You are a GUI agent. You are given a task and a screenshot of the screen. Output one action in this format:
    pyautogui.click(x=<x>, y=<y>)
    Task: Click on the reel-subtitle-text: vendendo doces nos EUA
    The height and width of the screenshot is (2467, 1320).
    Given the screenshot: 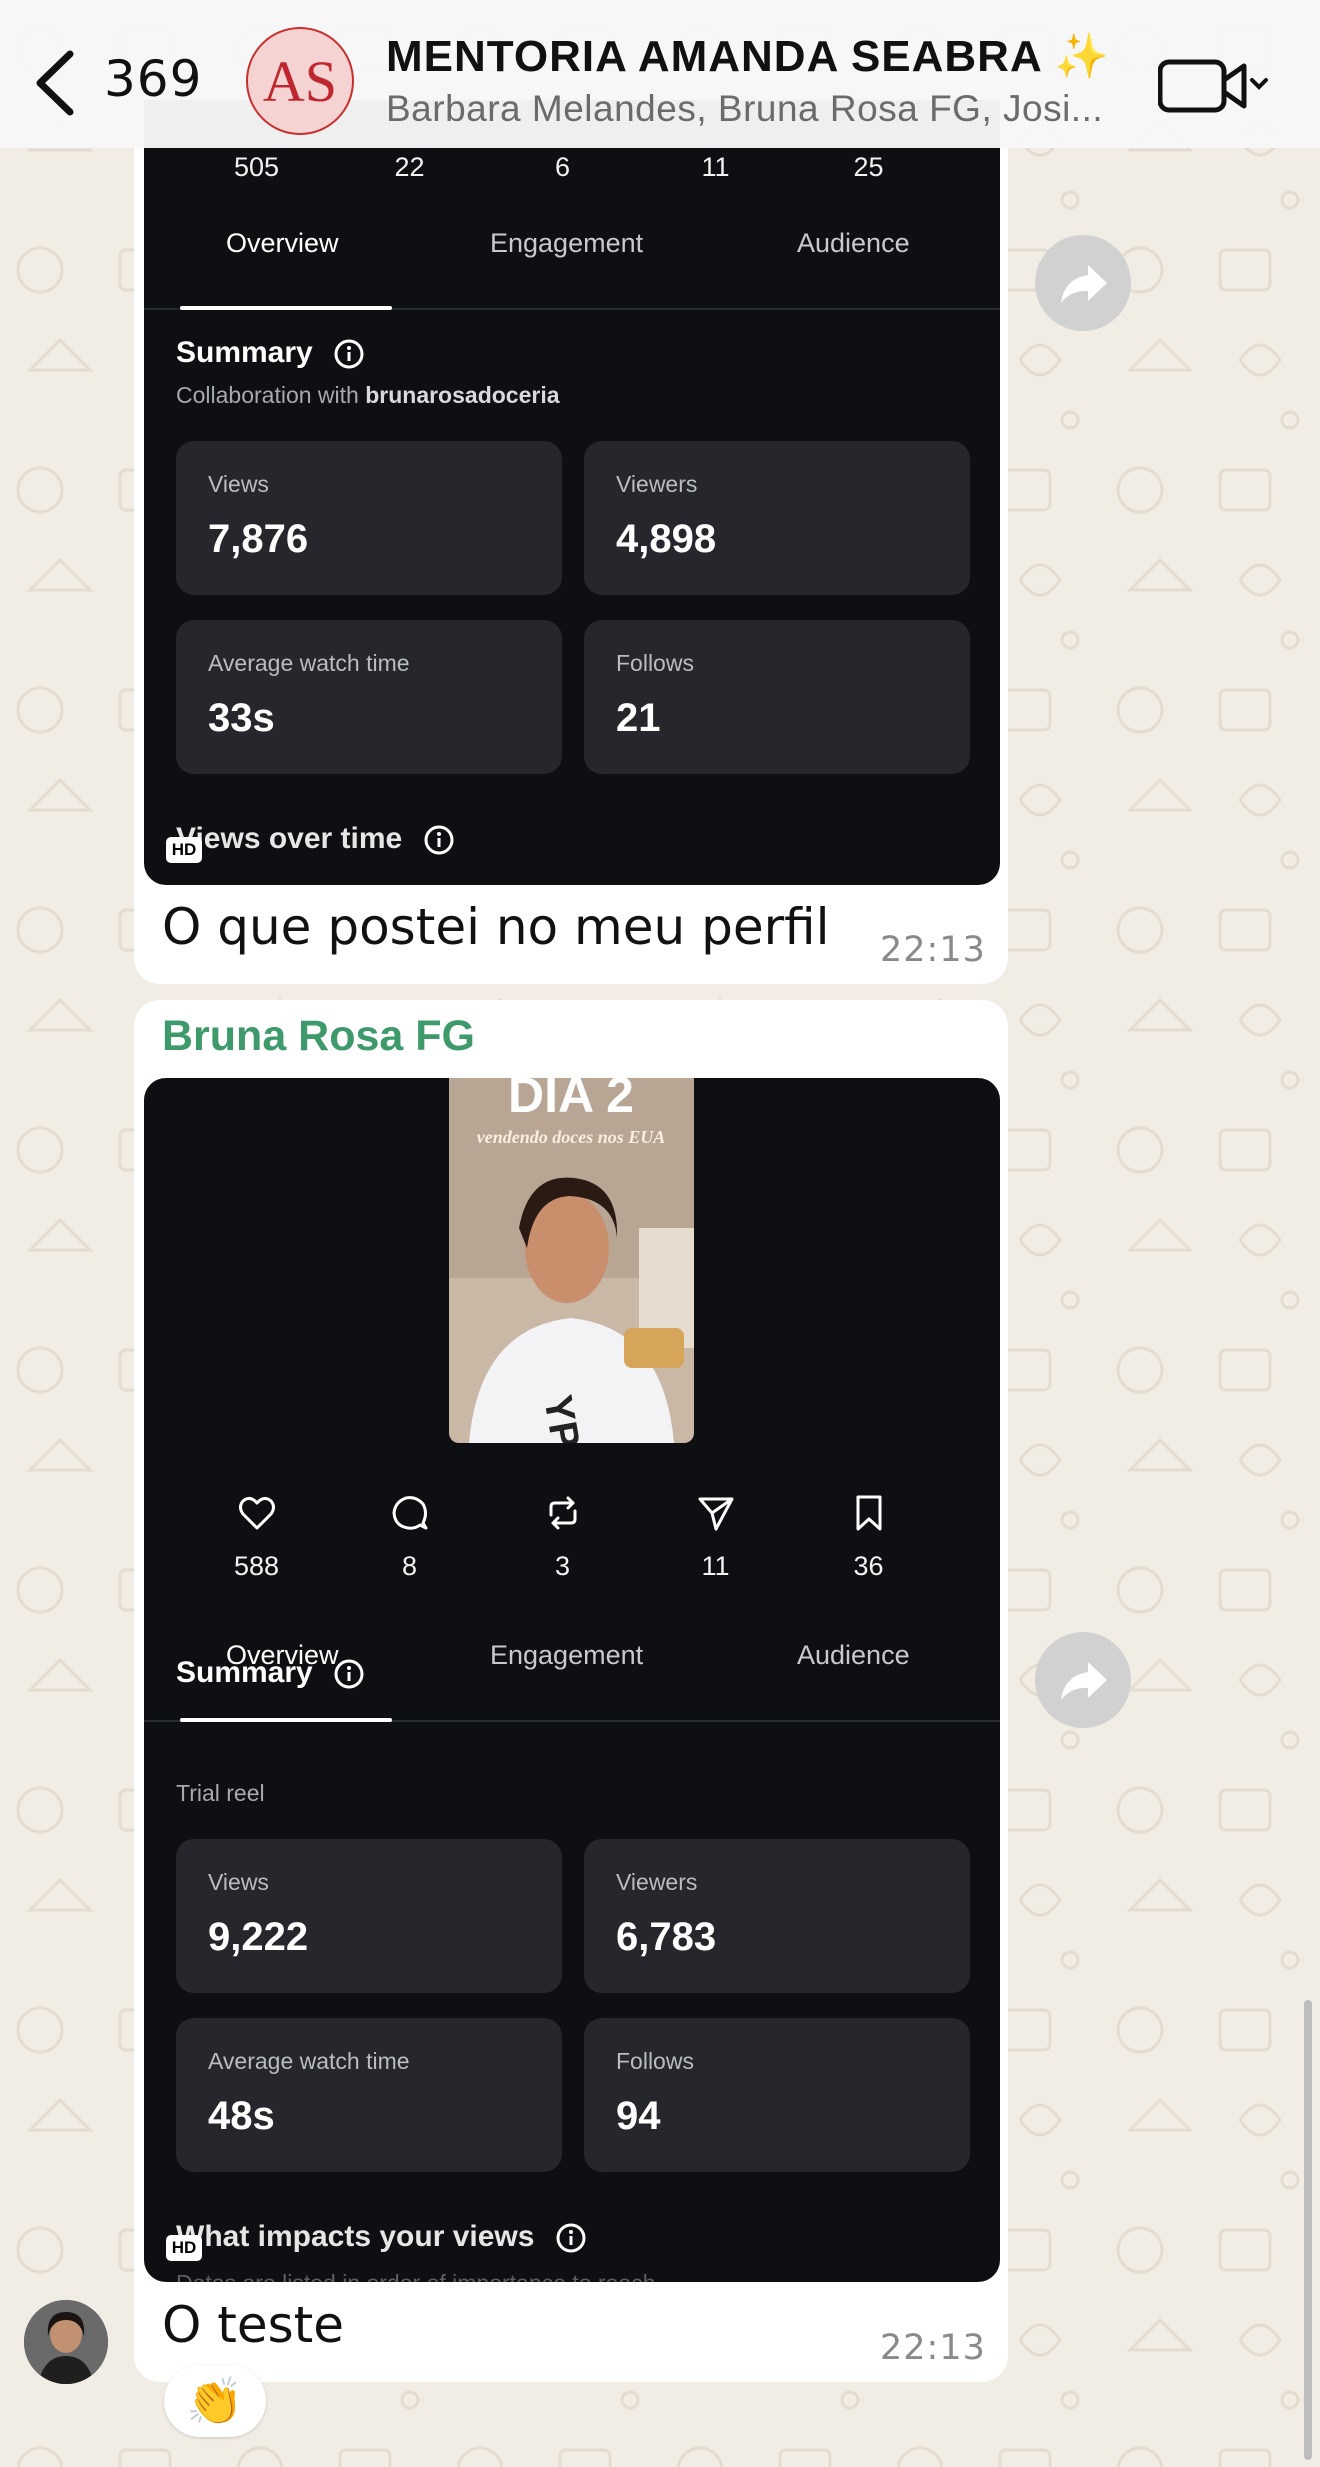 What is the action you would take?
    pyautogui.click(x=571, y=1137)
    